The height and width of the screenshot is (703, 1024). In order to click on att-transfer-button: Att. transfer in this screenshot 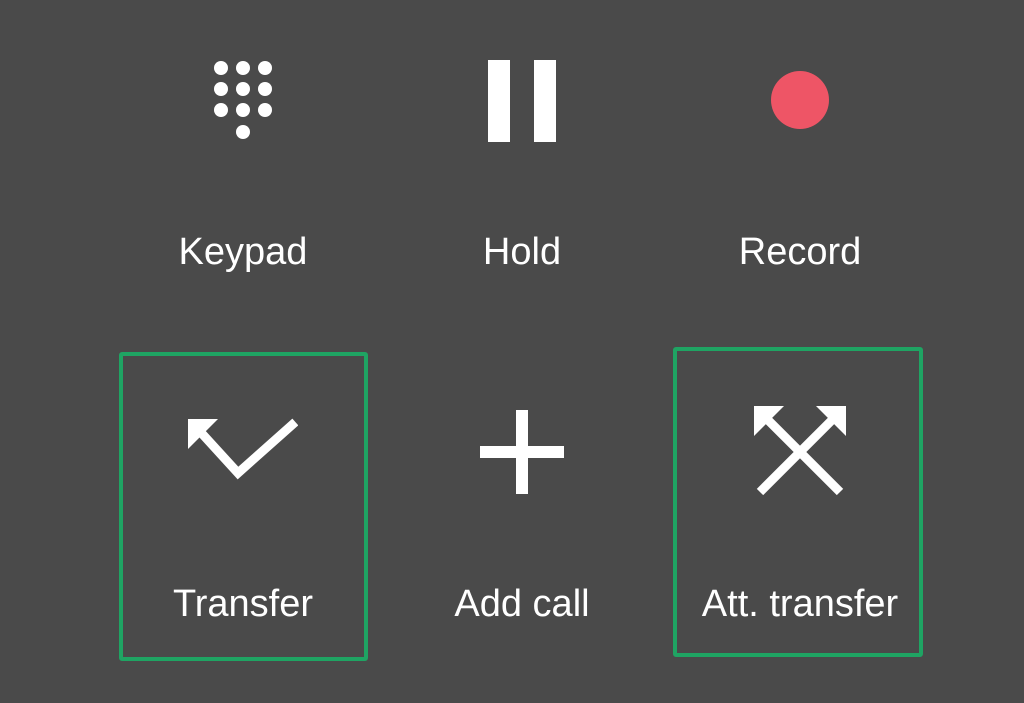, I will do `click(800, 510)`.